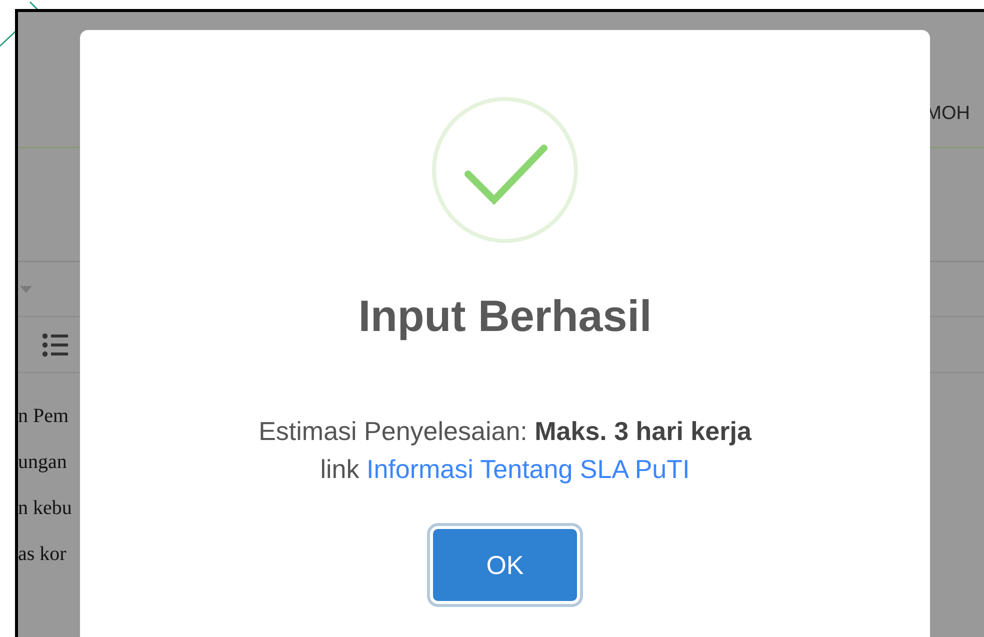  I want to click on checkmark-icon, so click(505, 170).